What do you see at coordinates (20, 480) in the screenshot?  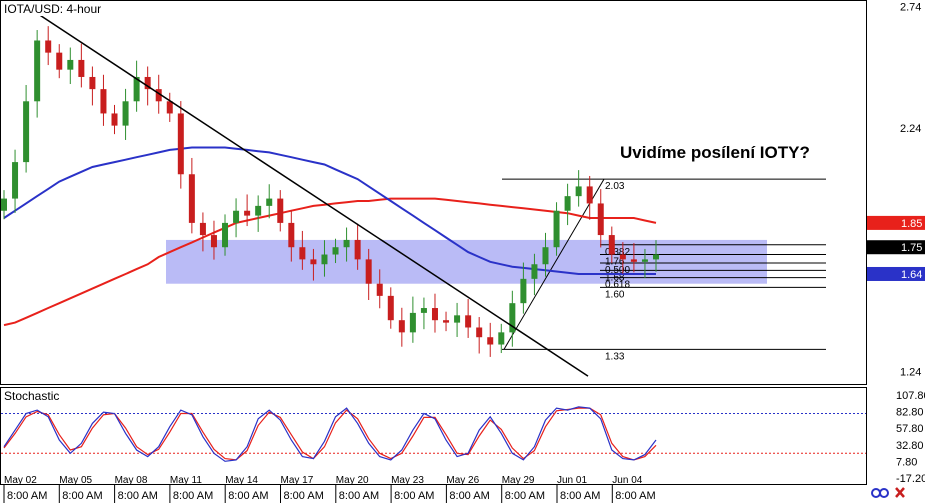 I see `x-date-label: May 02` at bounding box center [20, 480].